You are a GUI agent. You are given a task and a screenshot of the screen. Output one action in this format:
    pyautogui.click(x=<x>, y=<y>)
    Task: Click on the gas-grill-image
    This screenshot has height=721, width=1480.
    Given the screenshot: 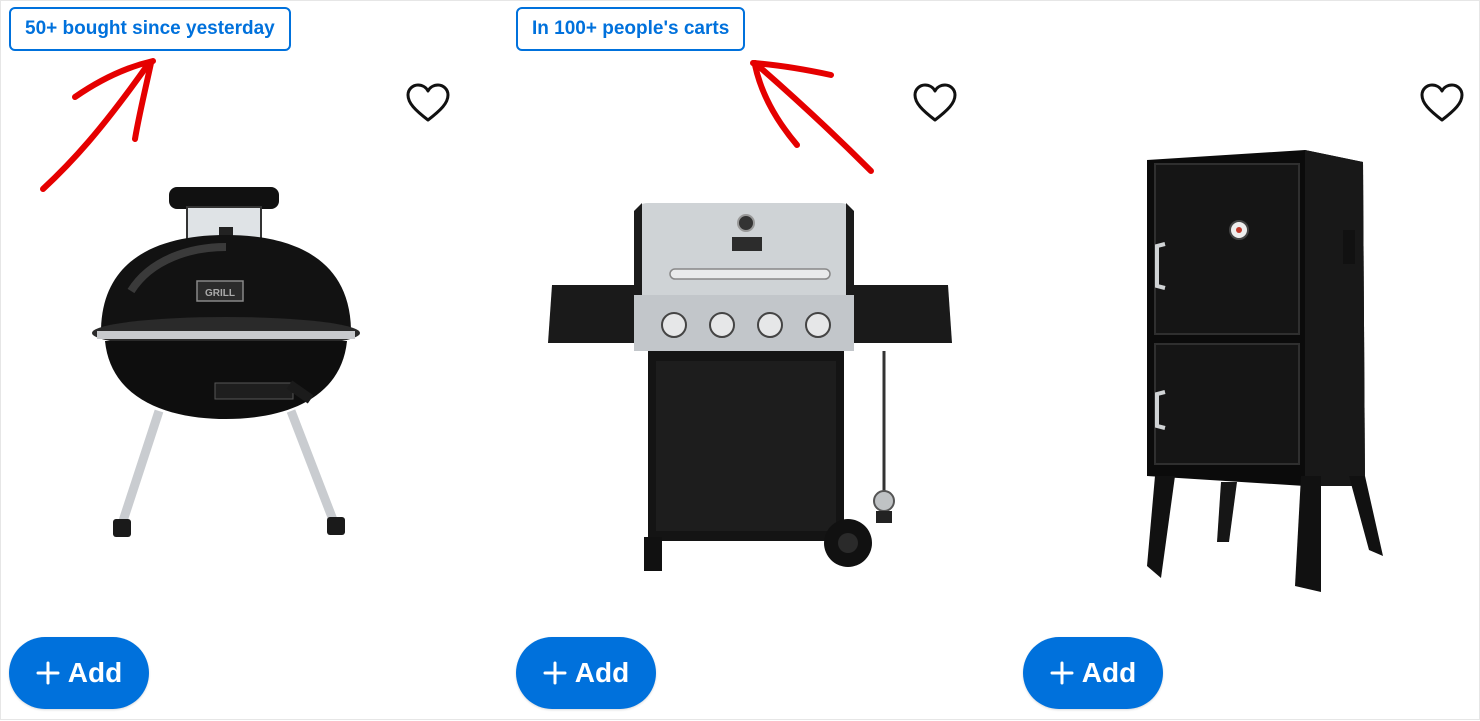 What is the action you would take?
    pyautogui.click(x=748, y=388)
    